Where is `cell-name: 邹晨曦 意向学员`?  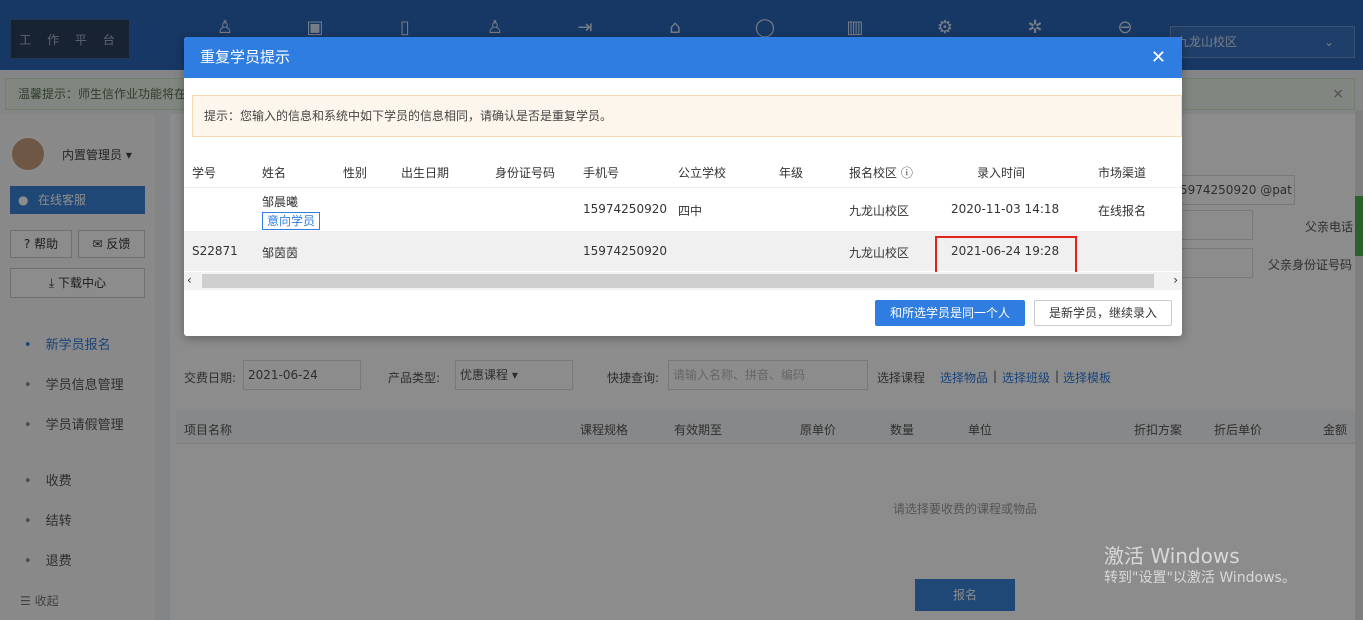 cell-name: 邹晨曦 意向学员 is located at coordinates (291, 211).